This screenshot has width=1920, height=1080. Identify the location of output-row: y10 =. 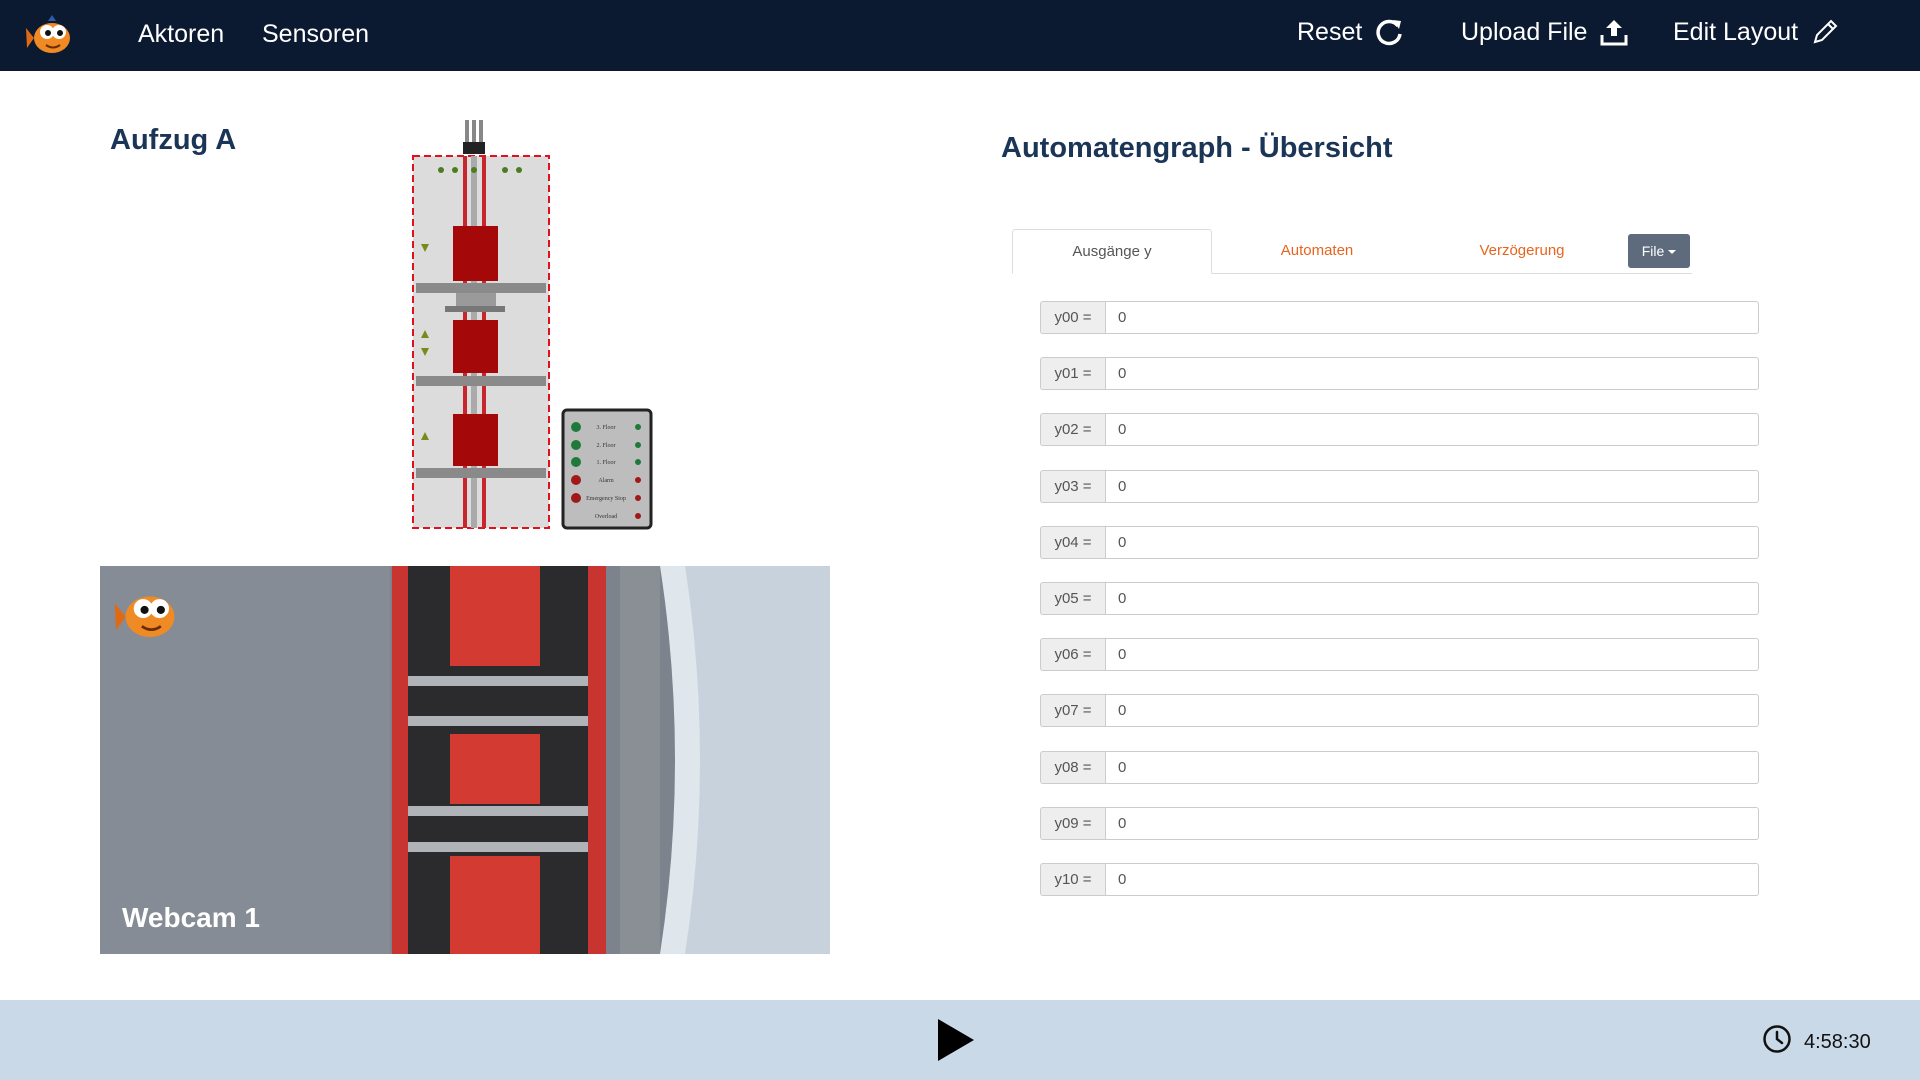
(1399, 879).